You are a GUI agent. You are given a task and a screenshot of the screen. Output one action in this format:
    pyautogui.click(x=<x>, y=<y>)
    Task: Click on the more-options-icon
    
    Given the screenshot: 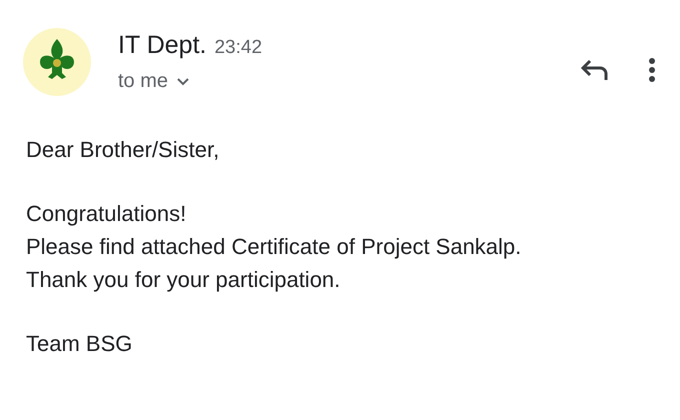 What is the action you would take?
    pyautogui.click(x=652, y=70)
    